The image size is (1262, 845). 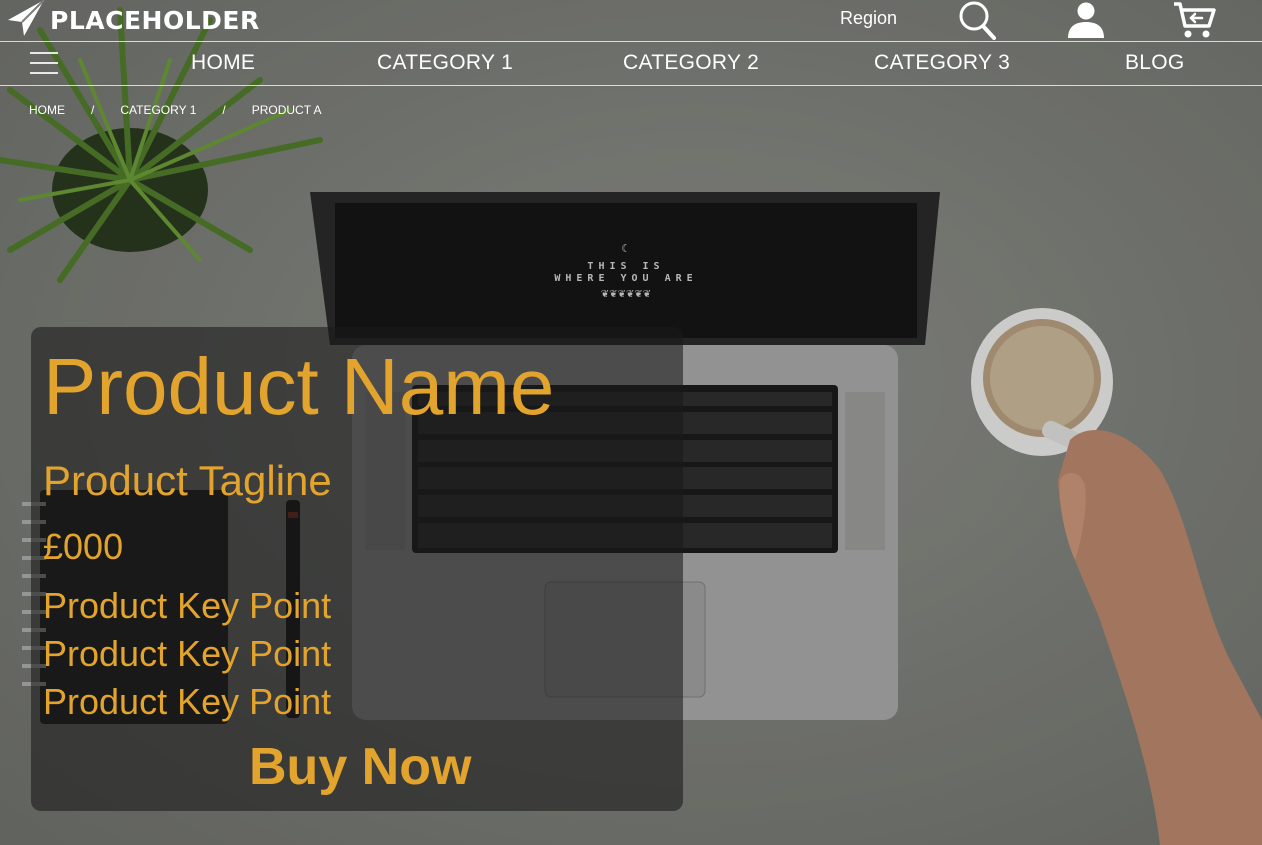 I want to click on brand-logo: PLACEHOLDER, so click(x=133, y=20).